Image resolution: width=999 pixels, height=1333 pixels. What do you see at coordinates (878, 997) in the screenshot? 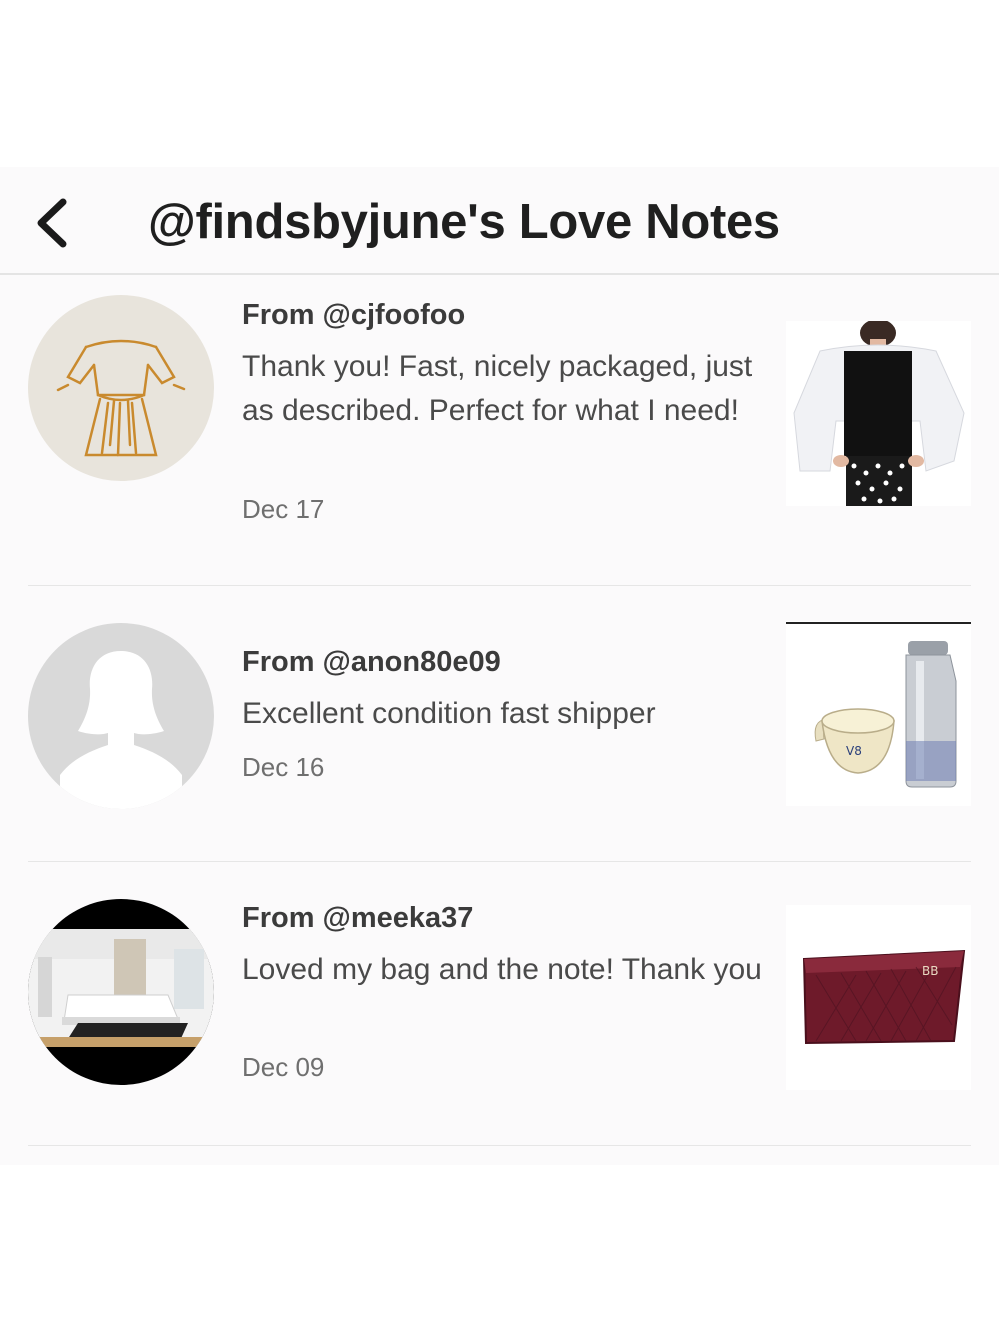
I see `burgundy-clutch-photo: BB` at bounding box center [878, 997].